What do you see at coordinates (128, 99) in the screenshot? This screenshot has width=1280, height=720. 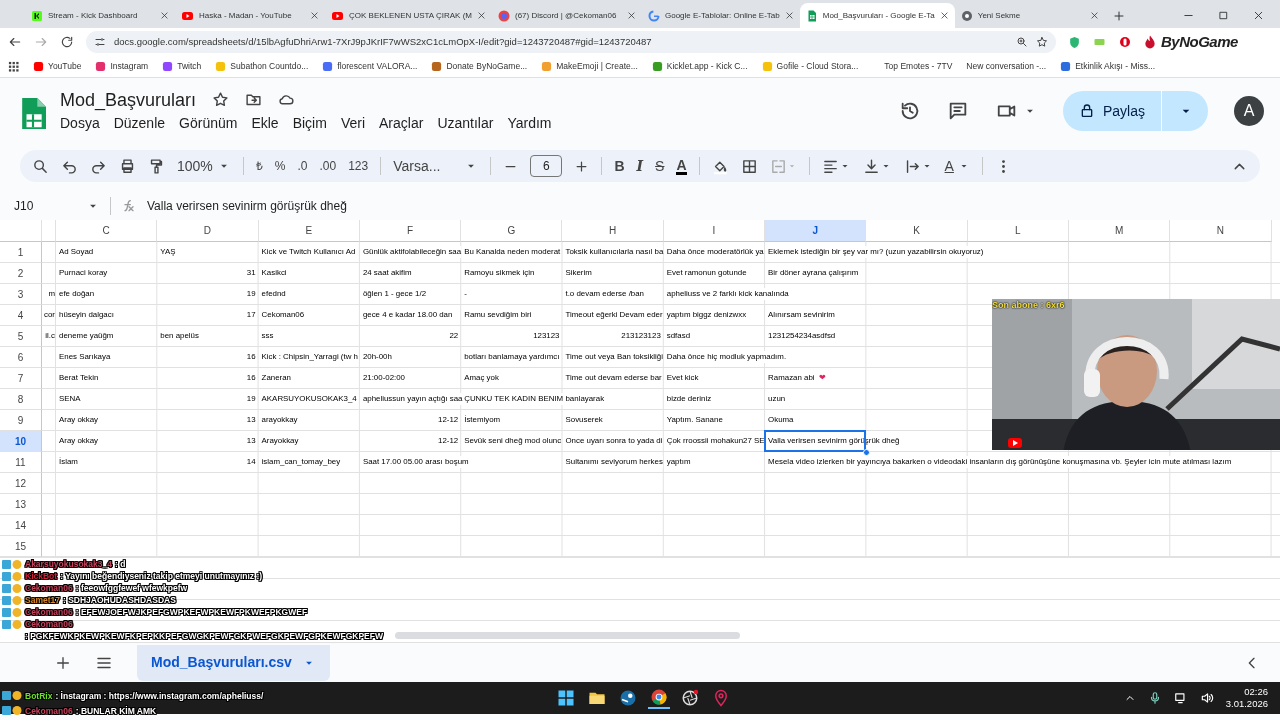 I see `document-title: Mod_Başvuruları` at bounding box center [128, 99].